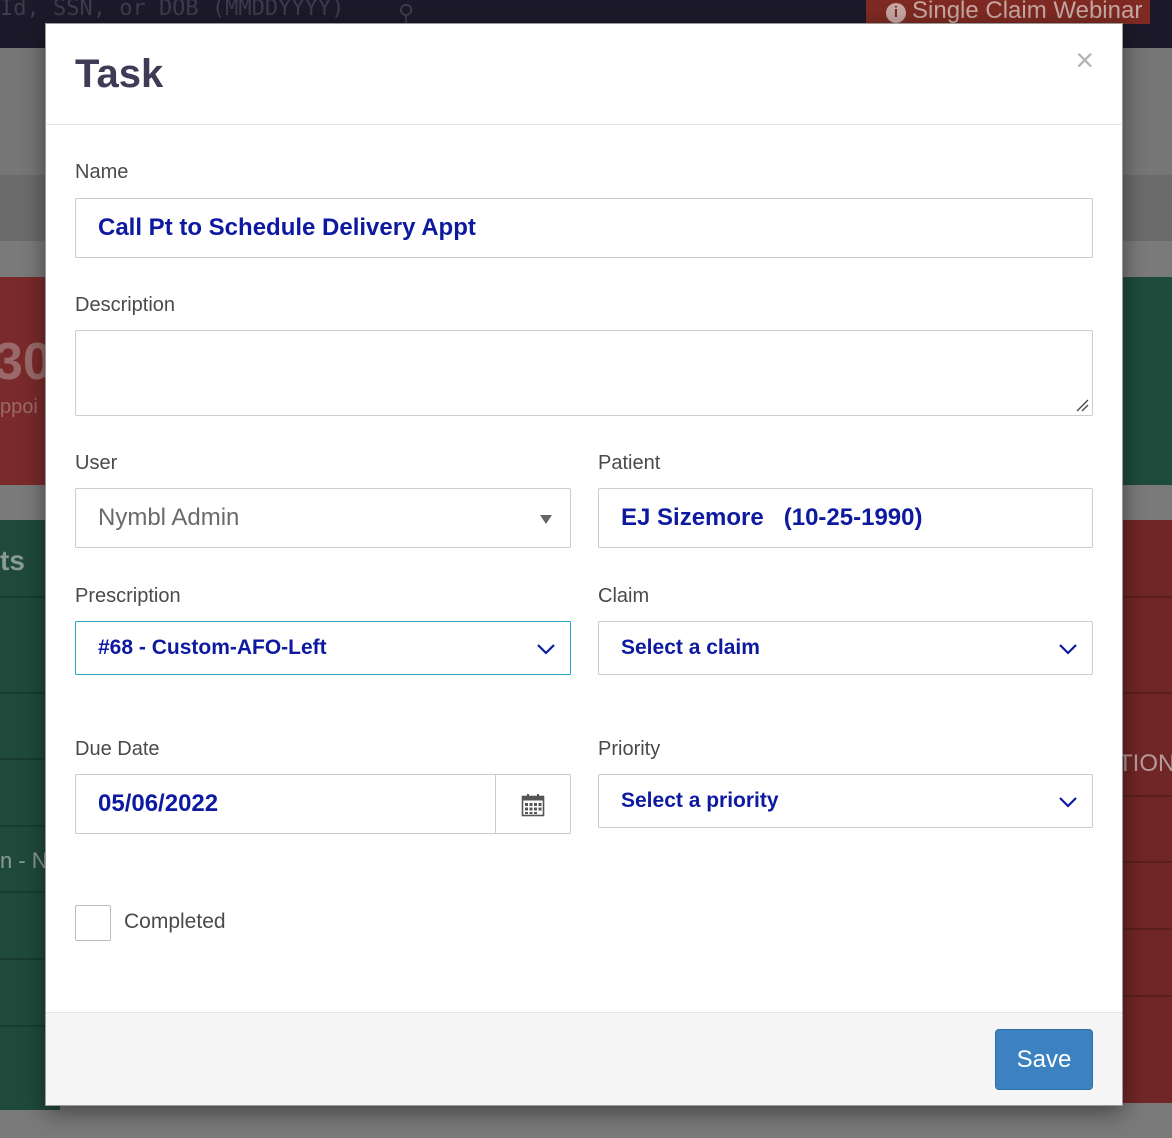 This screenshot has width=1172, height=1138. I want to click on completed-checkbox, so click(93, 923).